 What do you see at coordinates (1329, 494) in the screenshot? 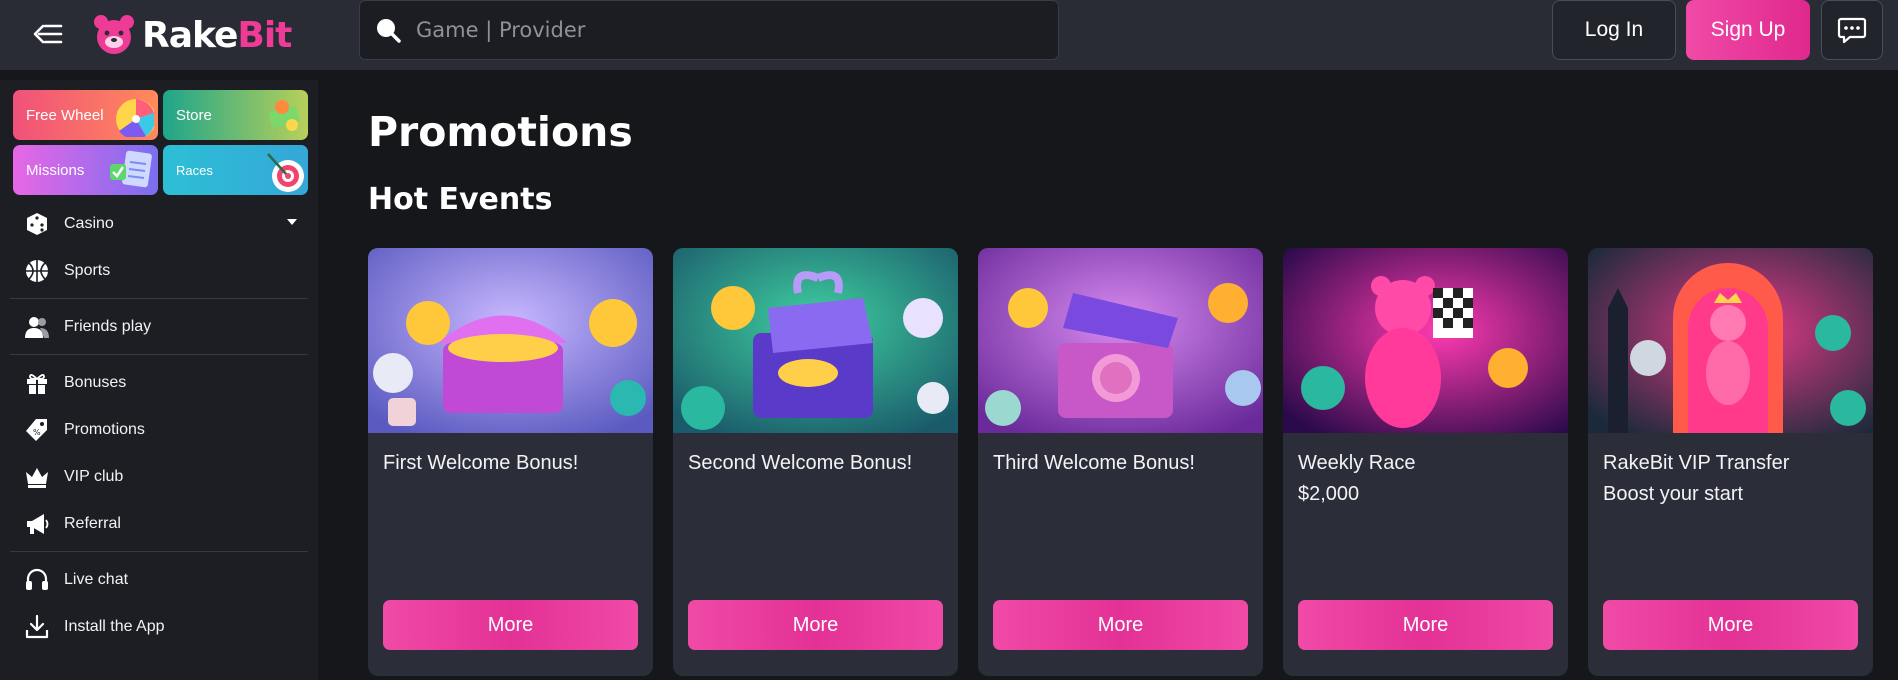
I see `card-subtitle: $2,000` at bounding box center [1329, 494].